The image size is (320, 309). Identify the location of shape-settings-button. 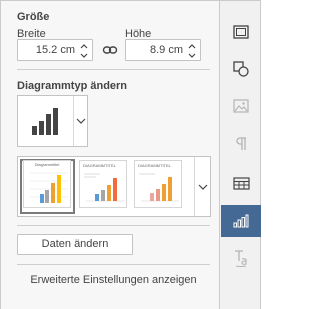
(241, 69).